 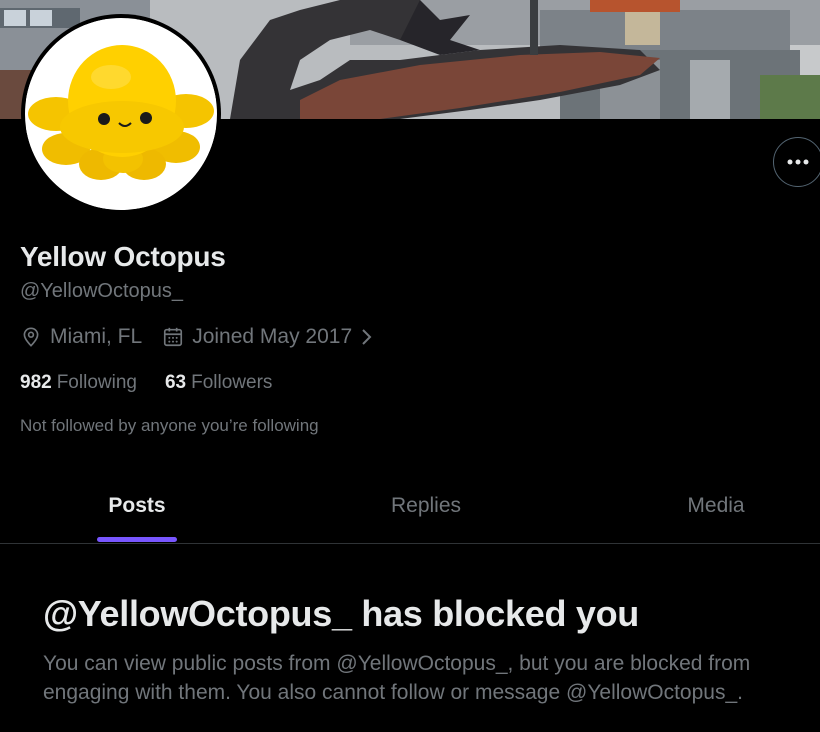 I want to click on following-label: Following, so click(x=96, y=382).